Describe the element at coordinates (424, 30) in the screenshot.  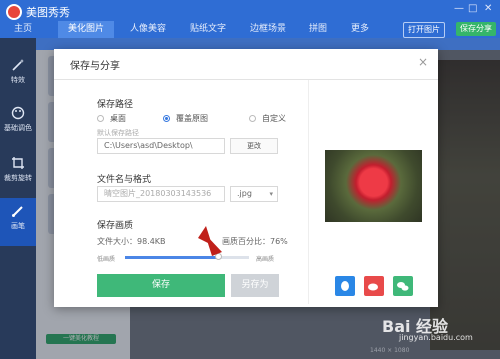
I see `open-image-button: 打开图片` at that location.